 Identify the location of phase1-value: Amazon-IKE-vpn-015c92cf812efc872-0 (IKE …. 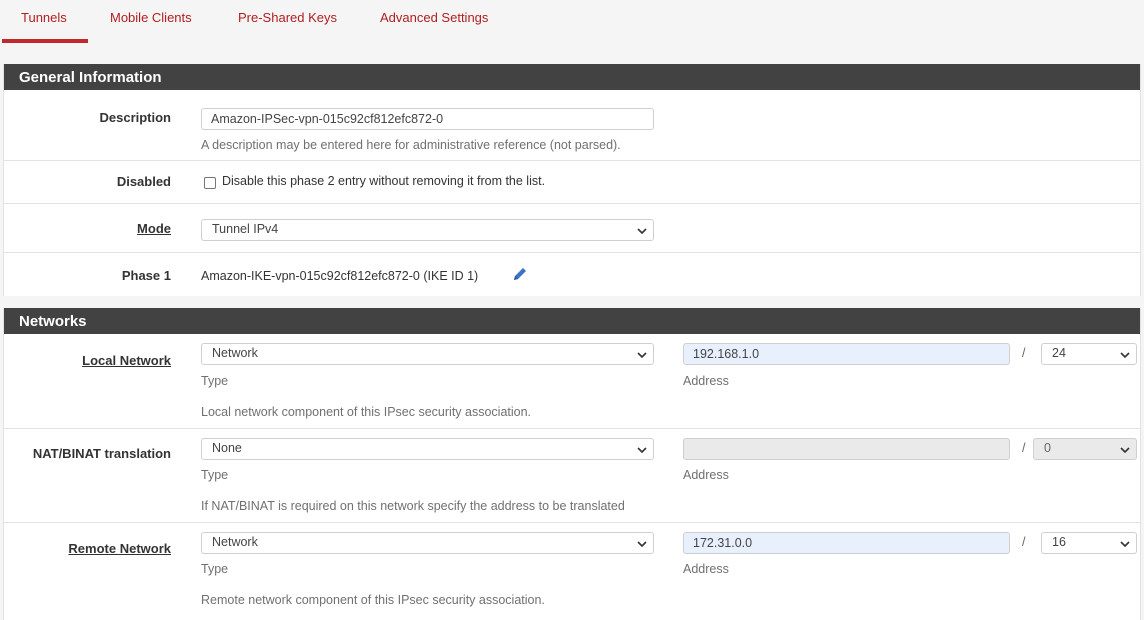
(340, 276).